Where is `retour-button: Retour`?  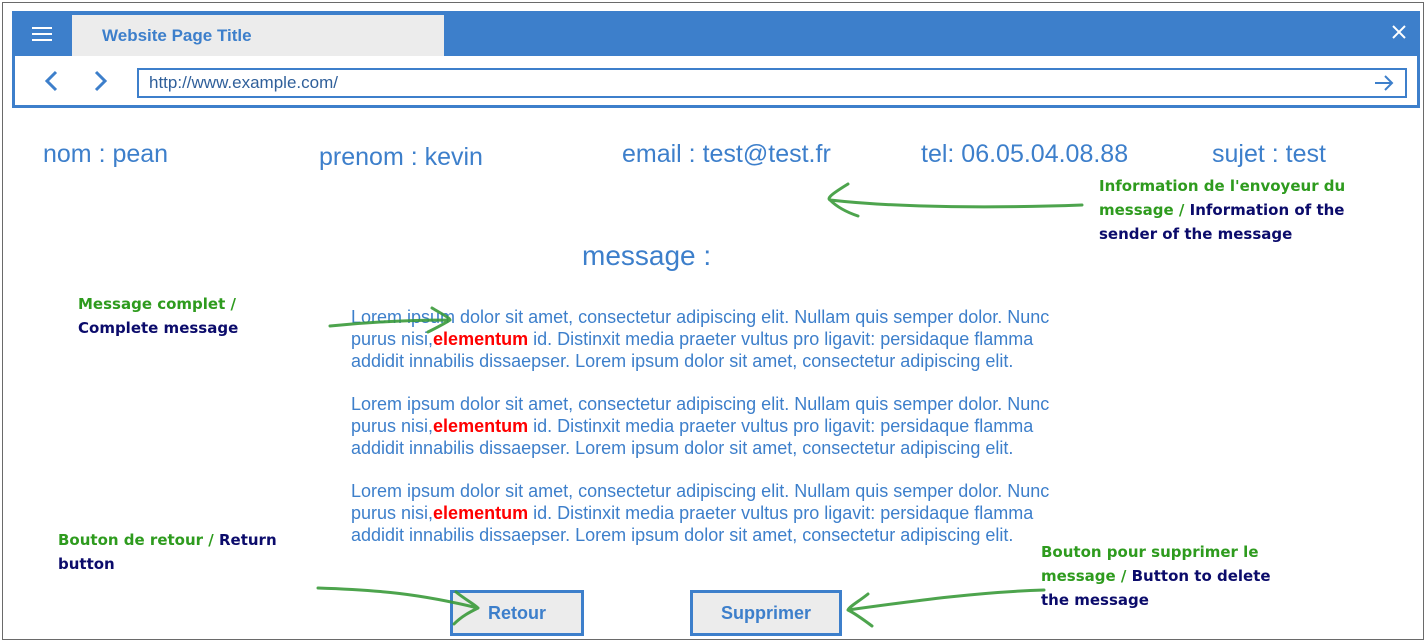 retour-button: Retour is located at coordinates (517, 613).